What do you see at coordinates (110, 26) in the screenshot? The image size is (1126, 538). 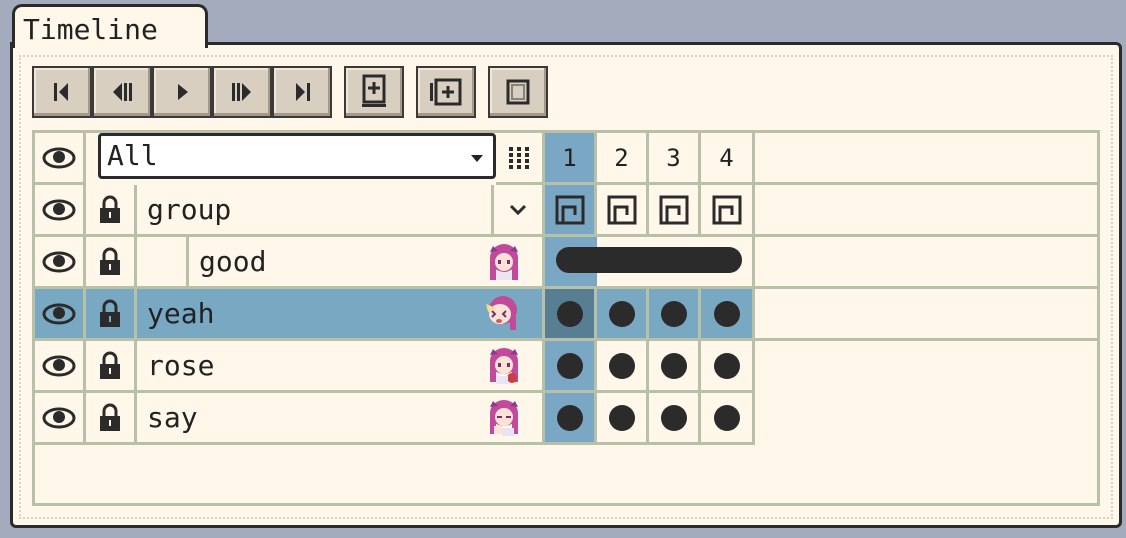 I see `timeline-tab: Timeline` at bounding box center [110, 26].